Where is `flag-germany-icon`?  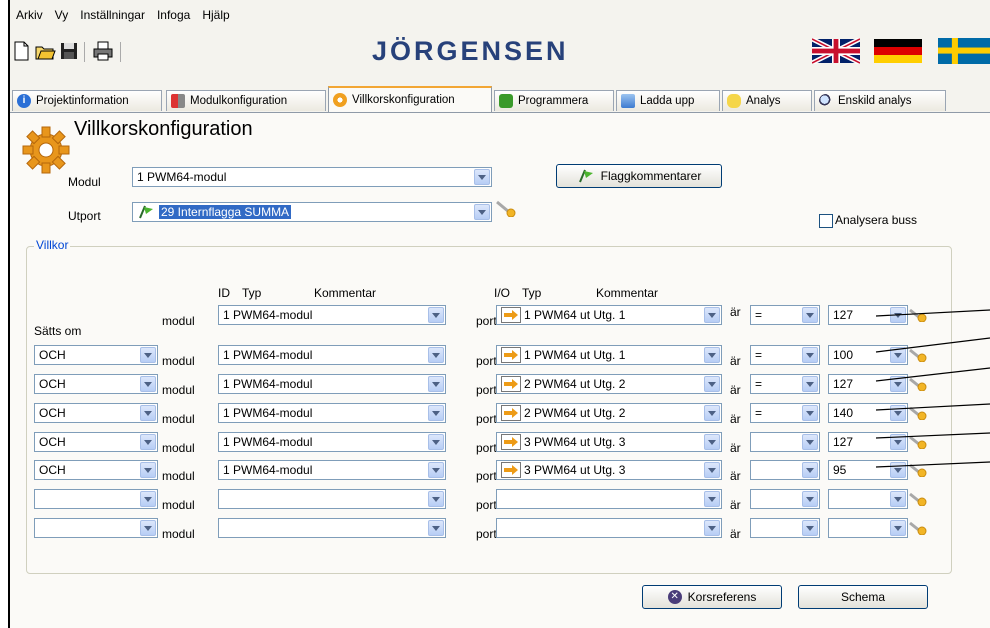 flag-germany-icon is located at coordinates (898, 51).